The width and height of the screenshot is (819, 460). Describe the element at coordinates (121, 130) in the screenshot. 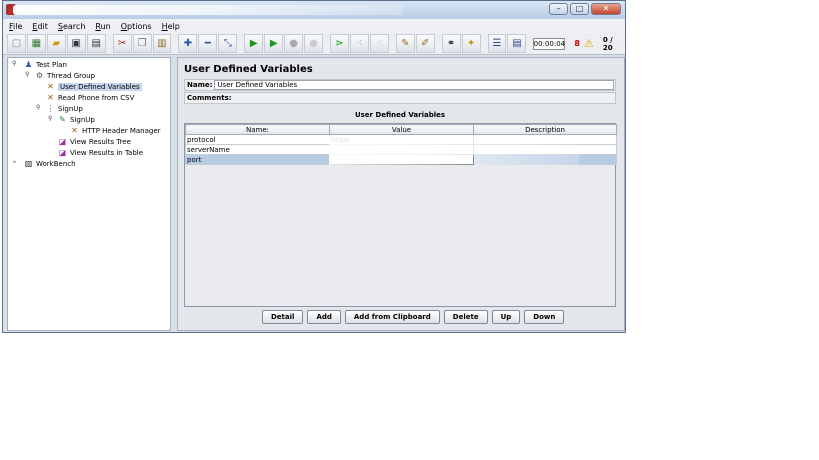

I see `tree-node-label: HTTP Header Manager` at that location.